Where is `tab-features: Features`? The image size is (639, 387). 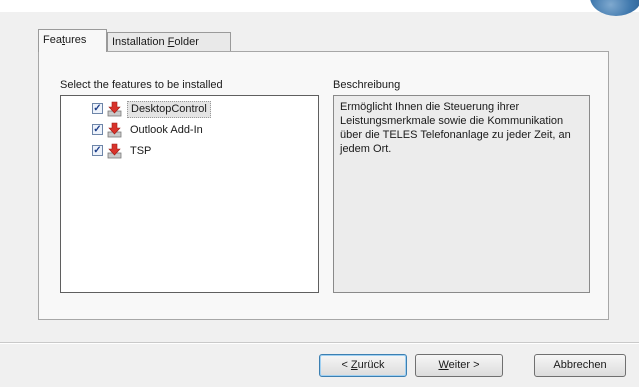 tab-features: Features is located at coordinates (72, 40).